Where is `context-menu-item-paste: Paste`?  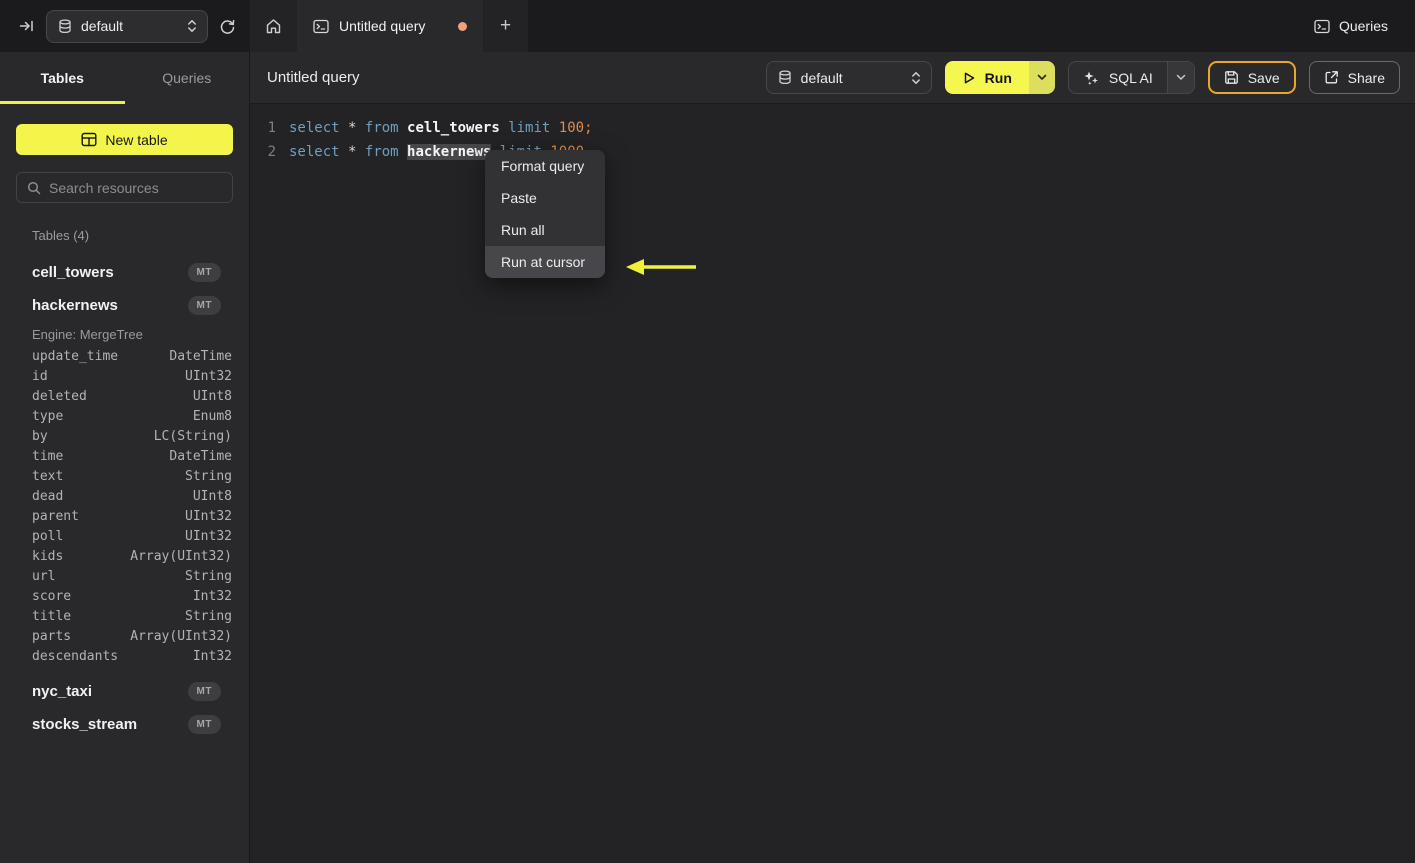 context-menu-item-paste: Paste is located at coordinates (545, 198).